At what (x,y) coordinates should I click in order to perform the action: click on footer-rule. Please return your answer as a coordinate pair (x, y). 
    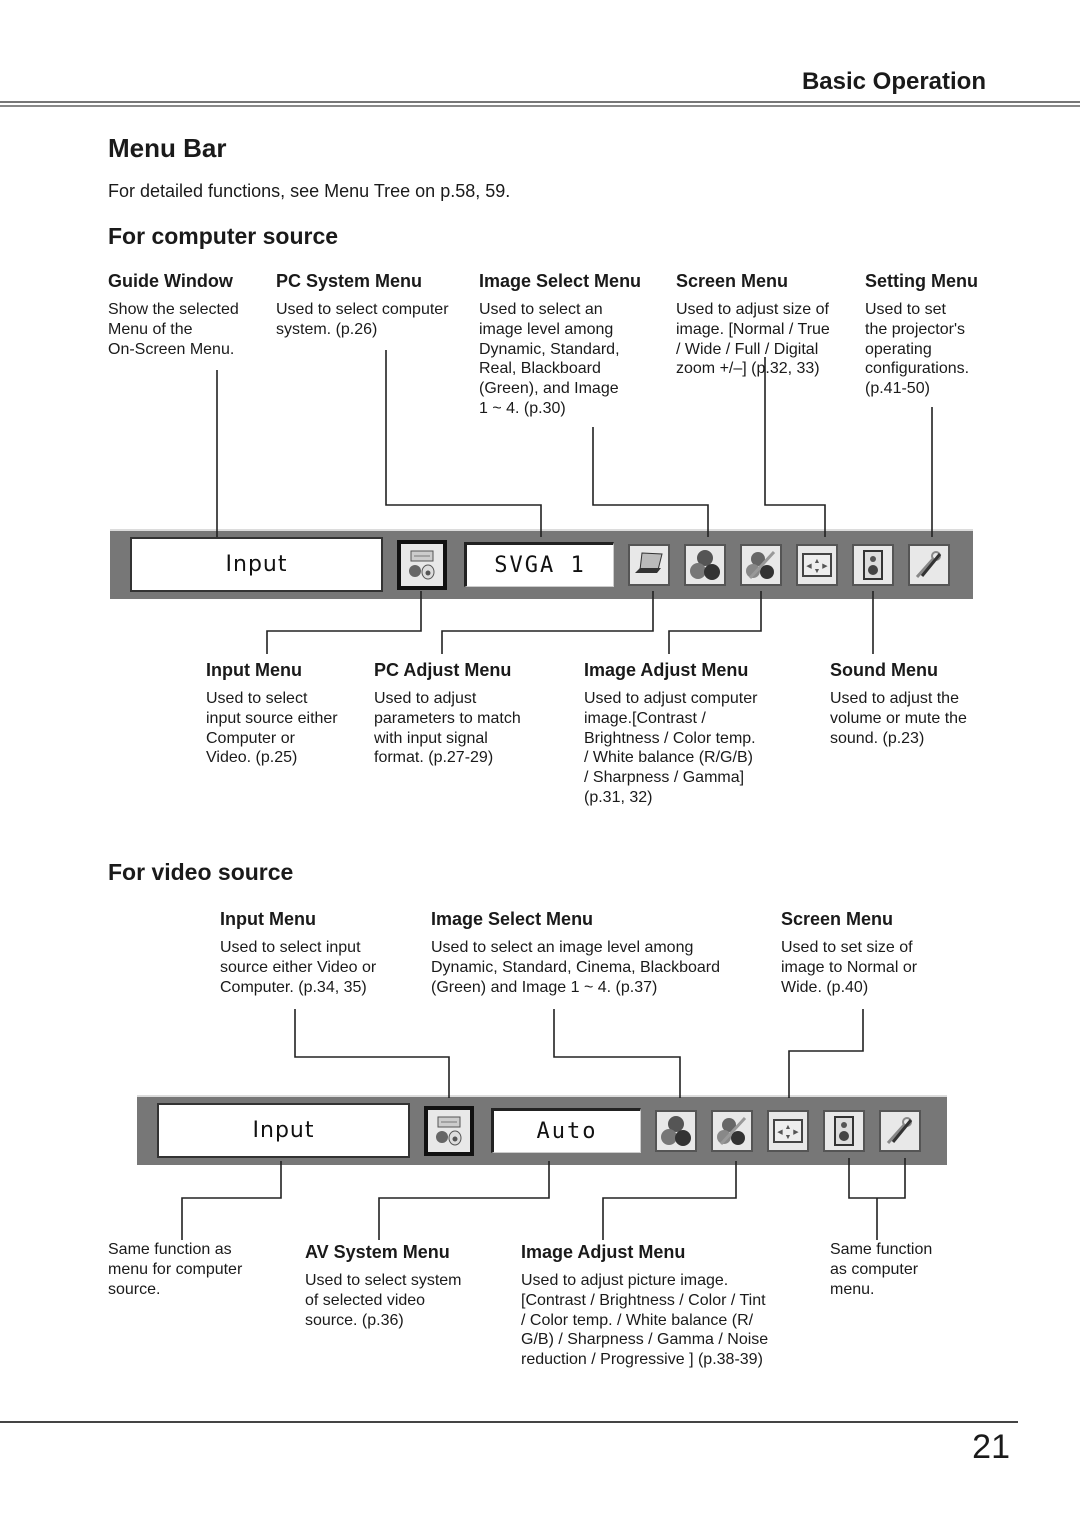
    Looking at the image, I should click on (509, 1422).